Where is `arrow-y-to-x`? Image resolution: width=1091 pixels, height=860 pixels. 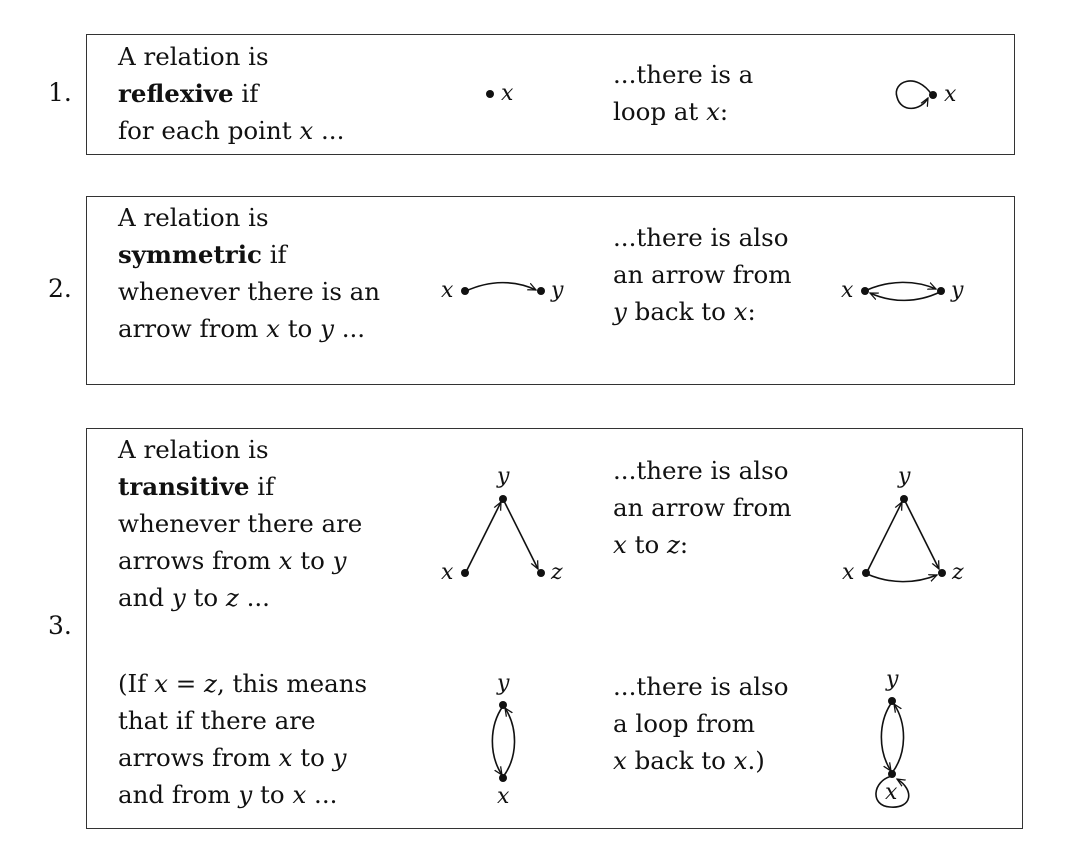
arrow-y-to-x is located at coordinates (886, 736).